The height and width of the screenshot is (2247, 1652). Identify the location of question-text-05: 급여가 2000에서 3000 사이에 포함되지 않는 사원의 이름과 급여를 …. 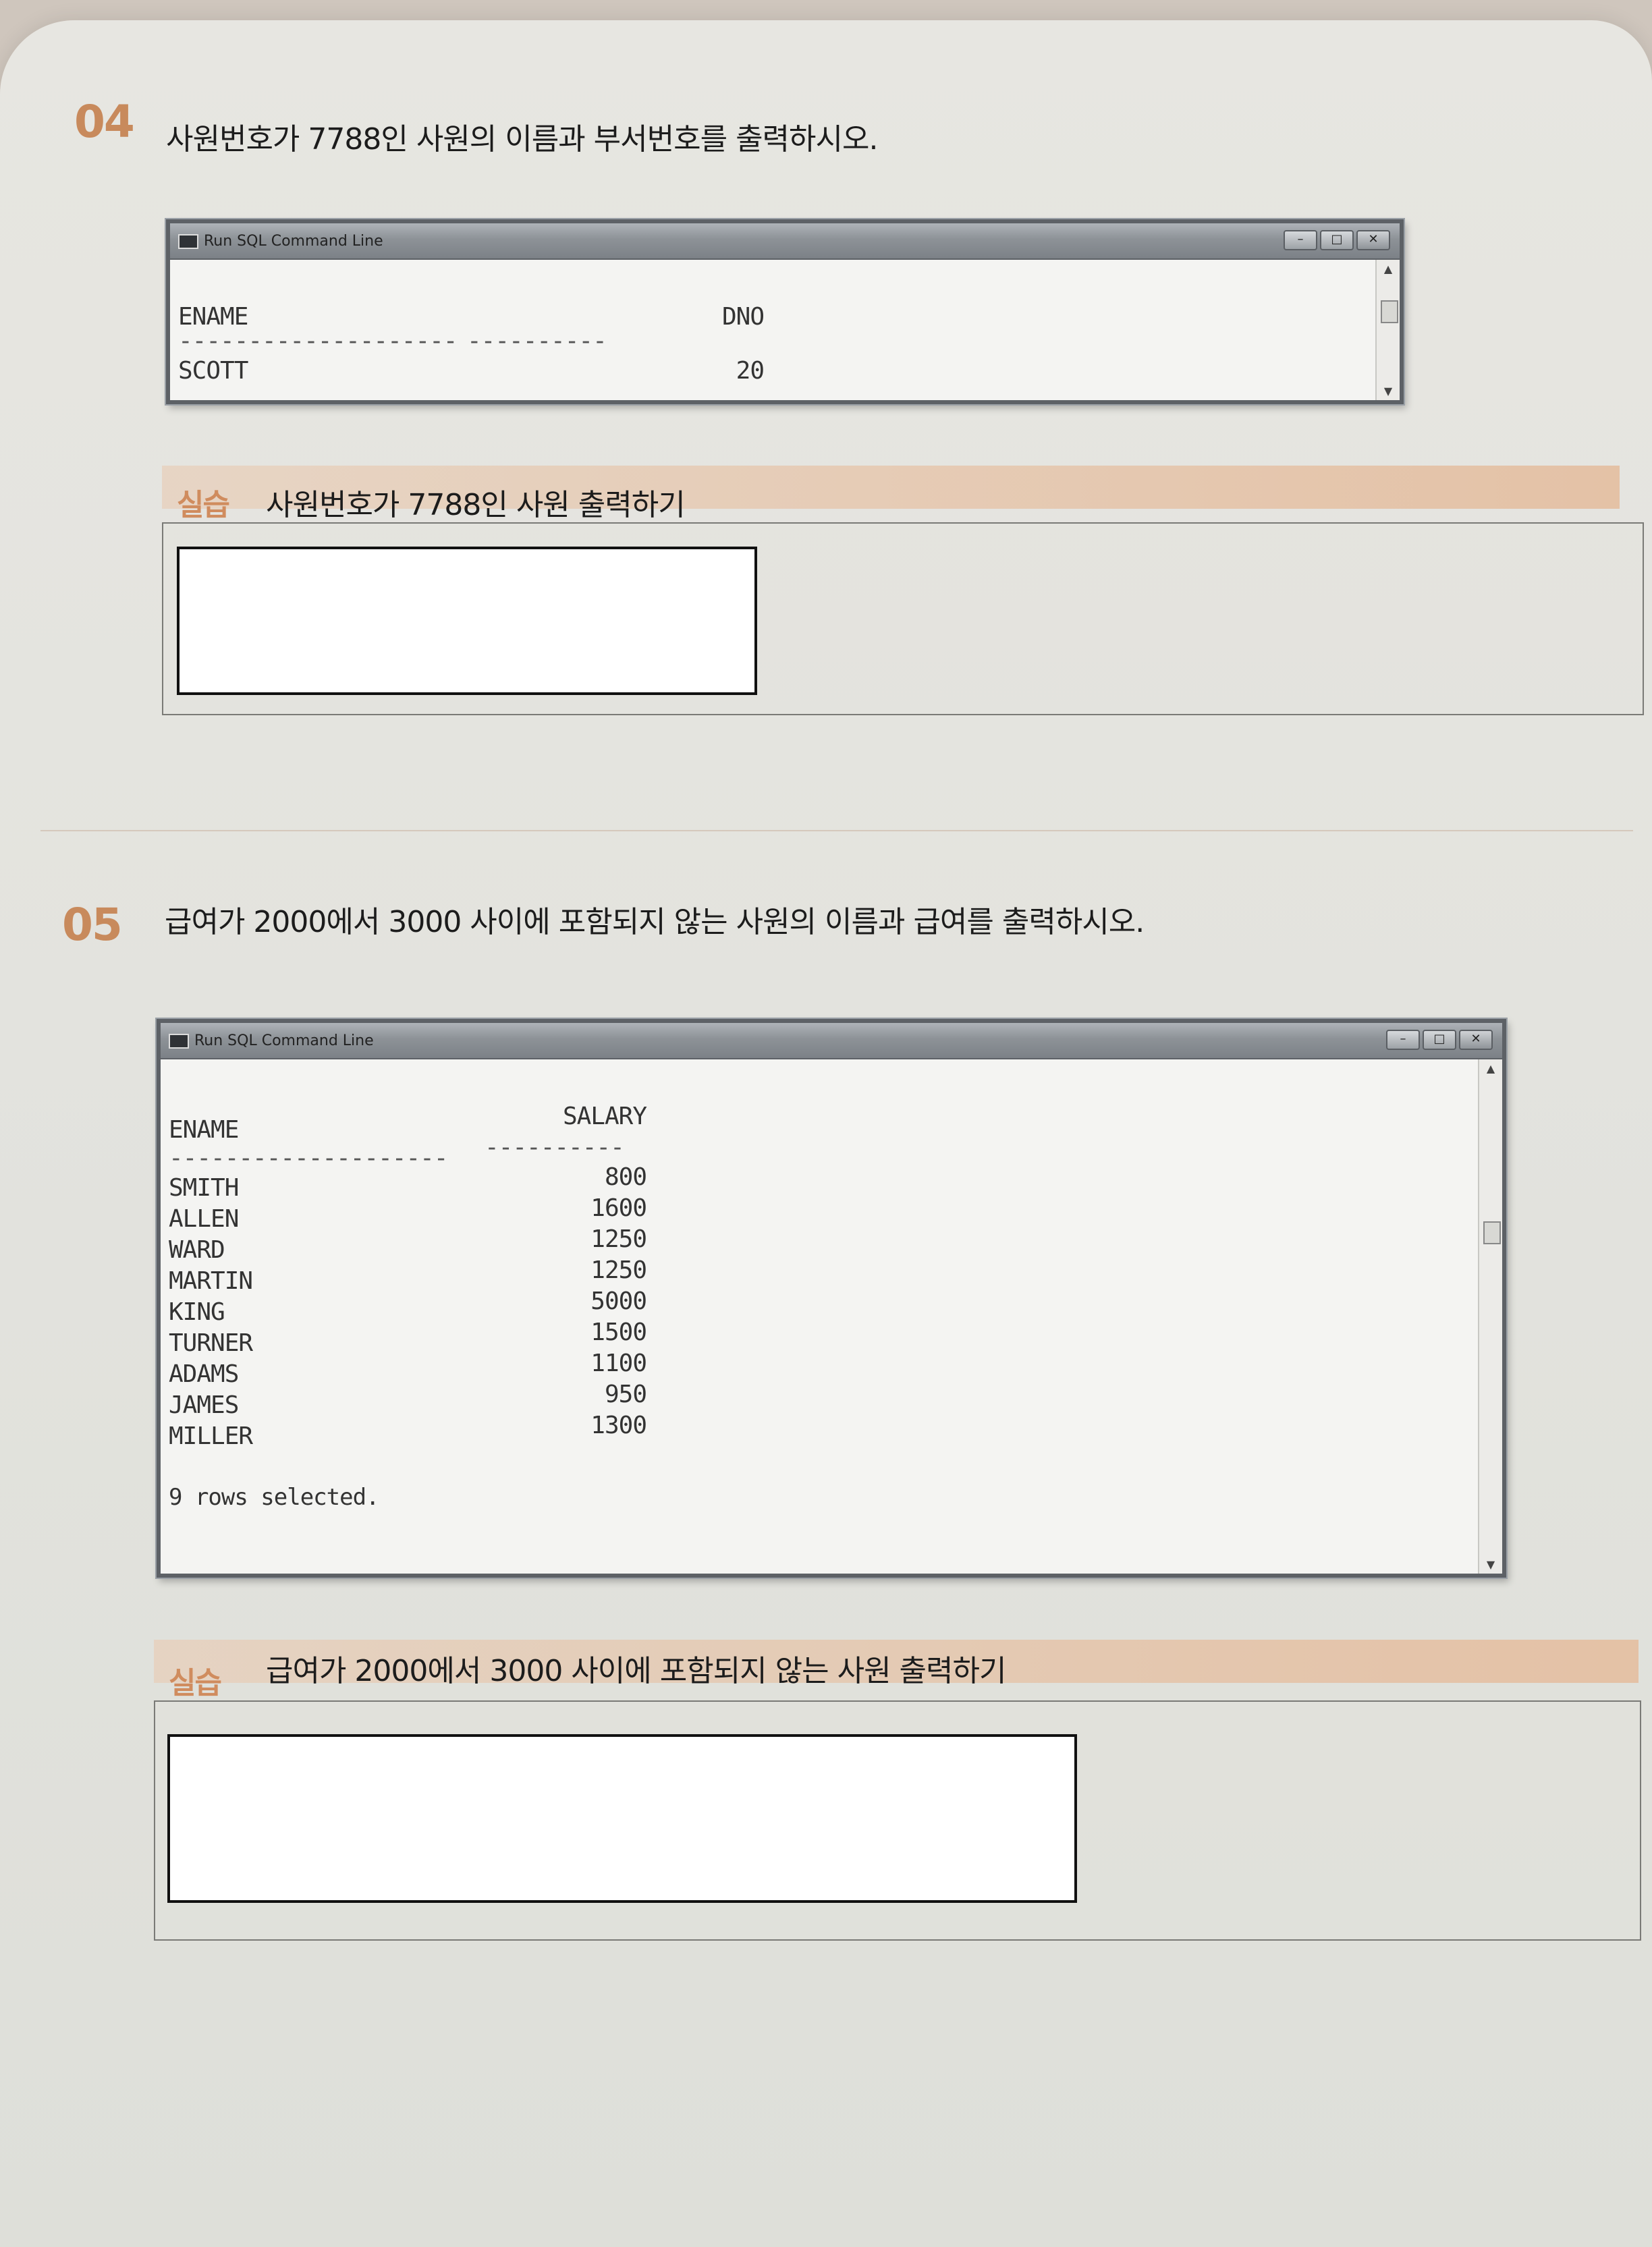
(655, 922).